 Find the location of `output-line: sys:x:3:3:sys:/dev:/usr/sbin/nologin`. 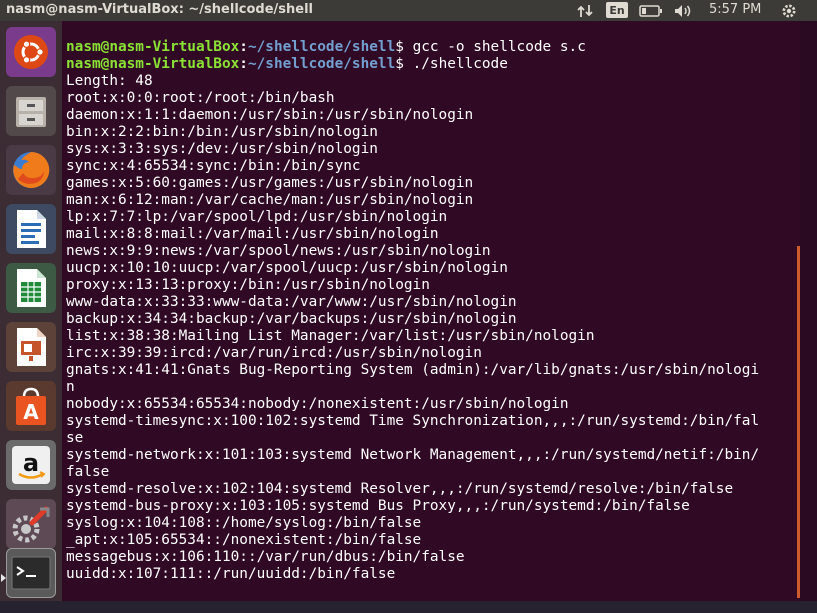

output-line: sys:x:3:3:sys:/dev:/usr/sbin/nologin is located at coordinates (222, 149).